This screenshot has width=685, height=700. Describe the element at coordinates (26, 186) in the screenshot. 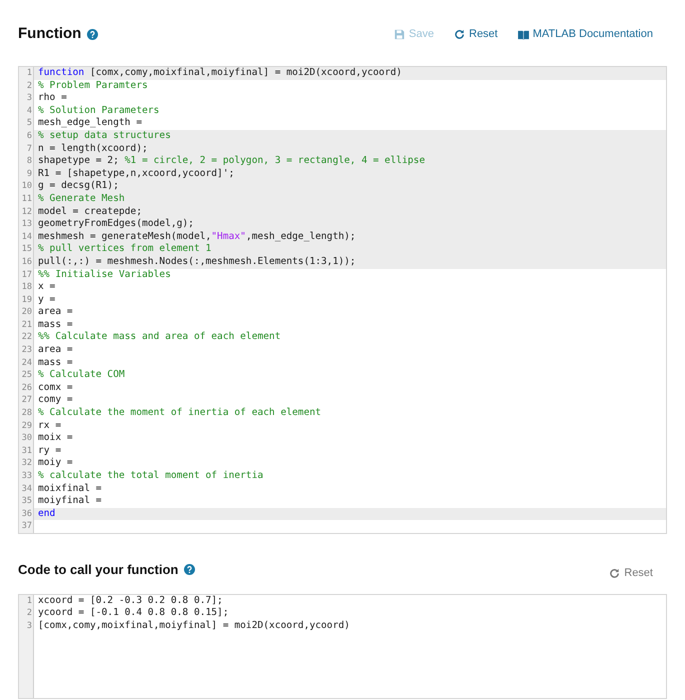

I see `line-number: 10` at that location.